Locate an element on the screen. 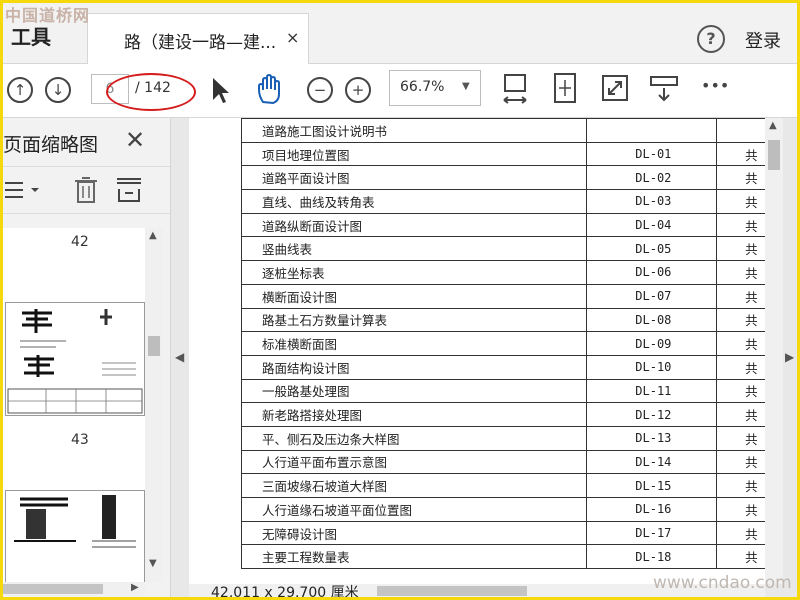 This screenshot has height=600, width=800. full-screen-icon is located at coordinates (615, 88).